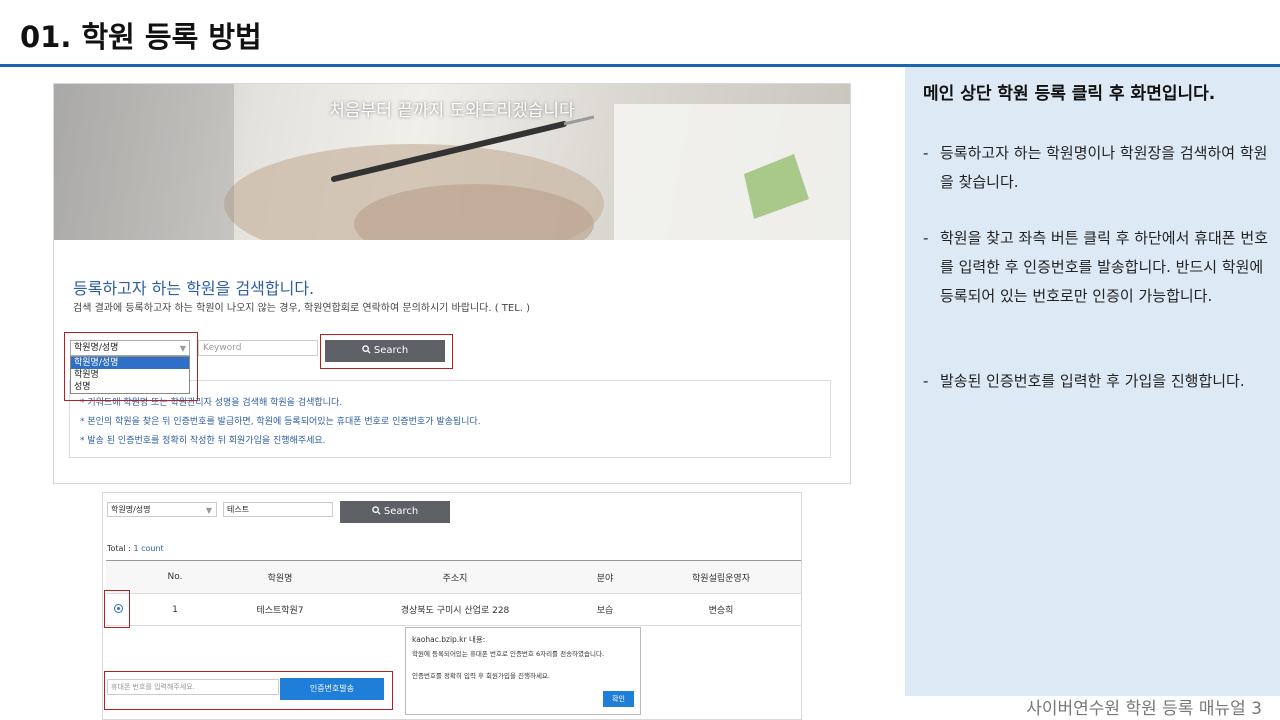 This screenshot has width=1280, height=720. What do you see at coordinates (278, 509) in the screenshot?
I see `keyword-input: 테스트` at bounding box center [278, 509].